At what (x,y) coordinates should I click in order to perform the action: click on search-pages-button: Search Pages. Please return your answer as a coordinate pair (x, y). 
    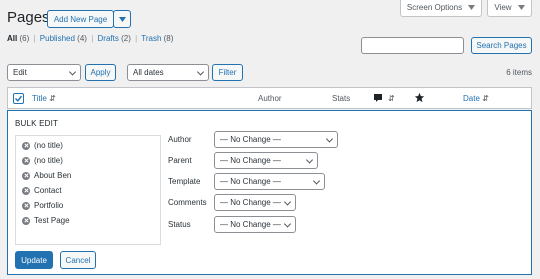
    Looking at the image, I should click on (501, 45).